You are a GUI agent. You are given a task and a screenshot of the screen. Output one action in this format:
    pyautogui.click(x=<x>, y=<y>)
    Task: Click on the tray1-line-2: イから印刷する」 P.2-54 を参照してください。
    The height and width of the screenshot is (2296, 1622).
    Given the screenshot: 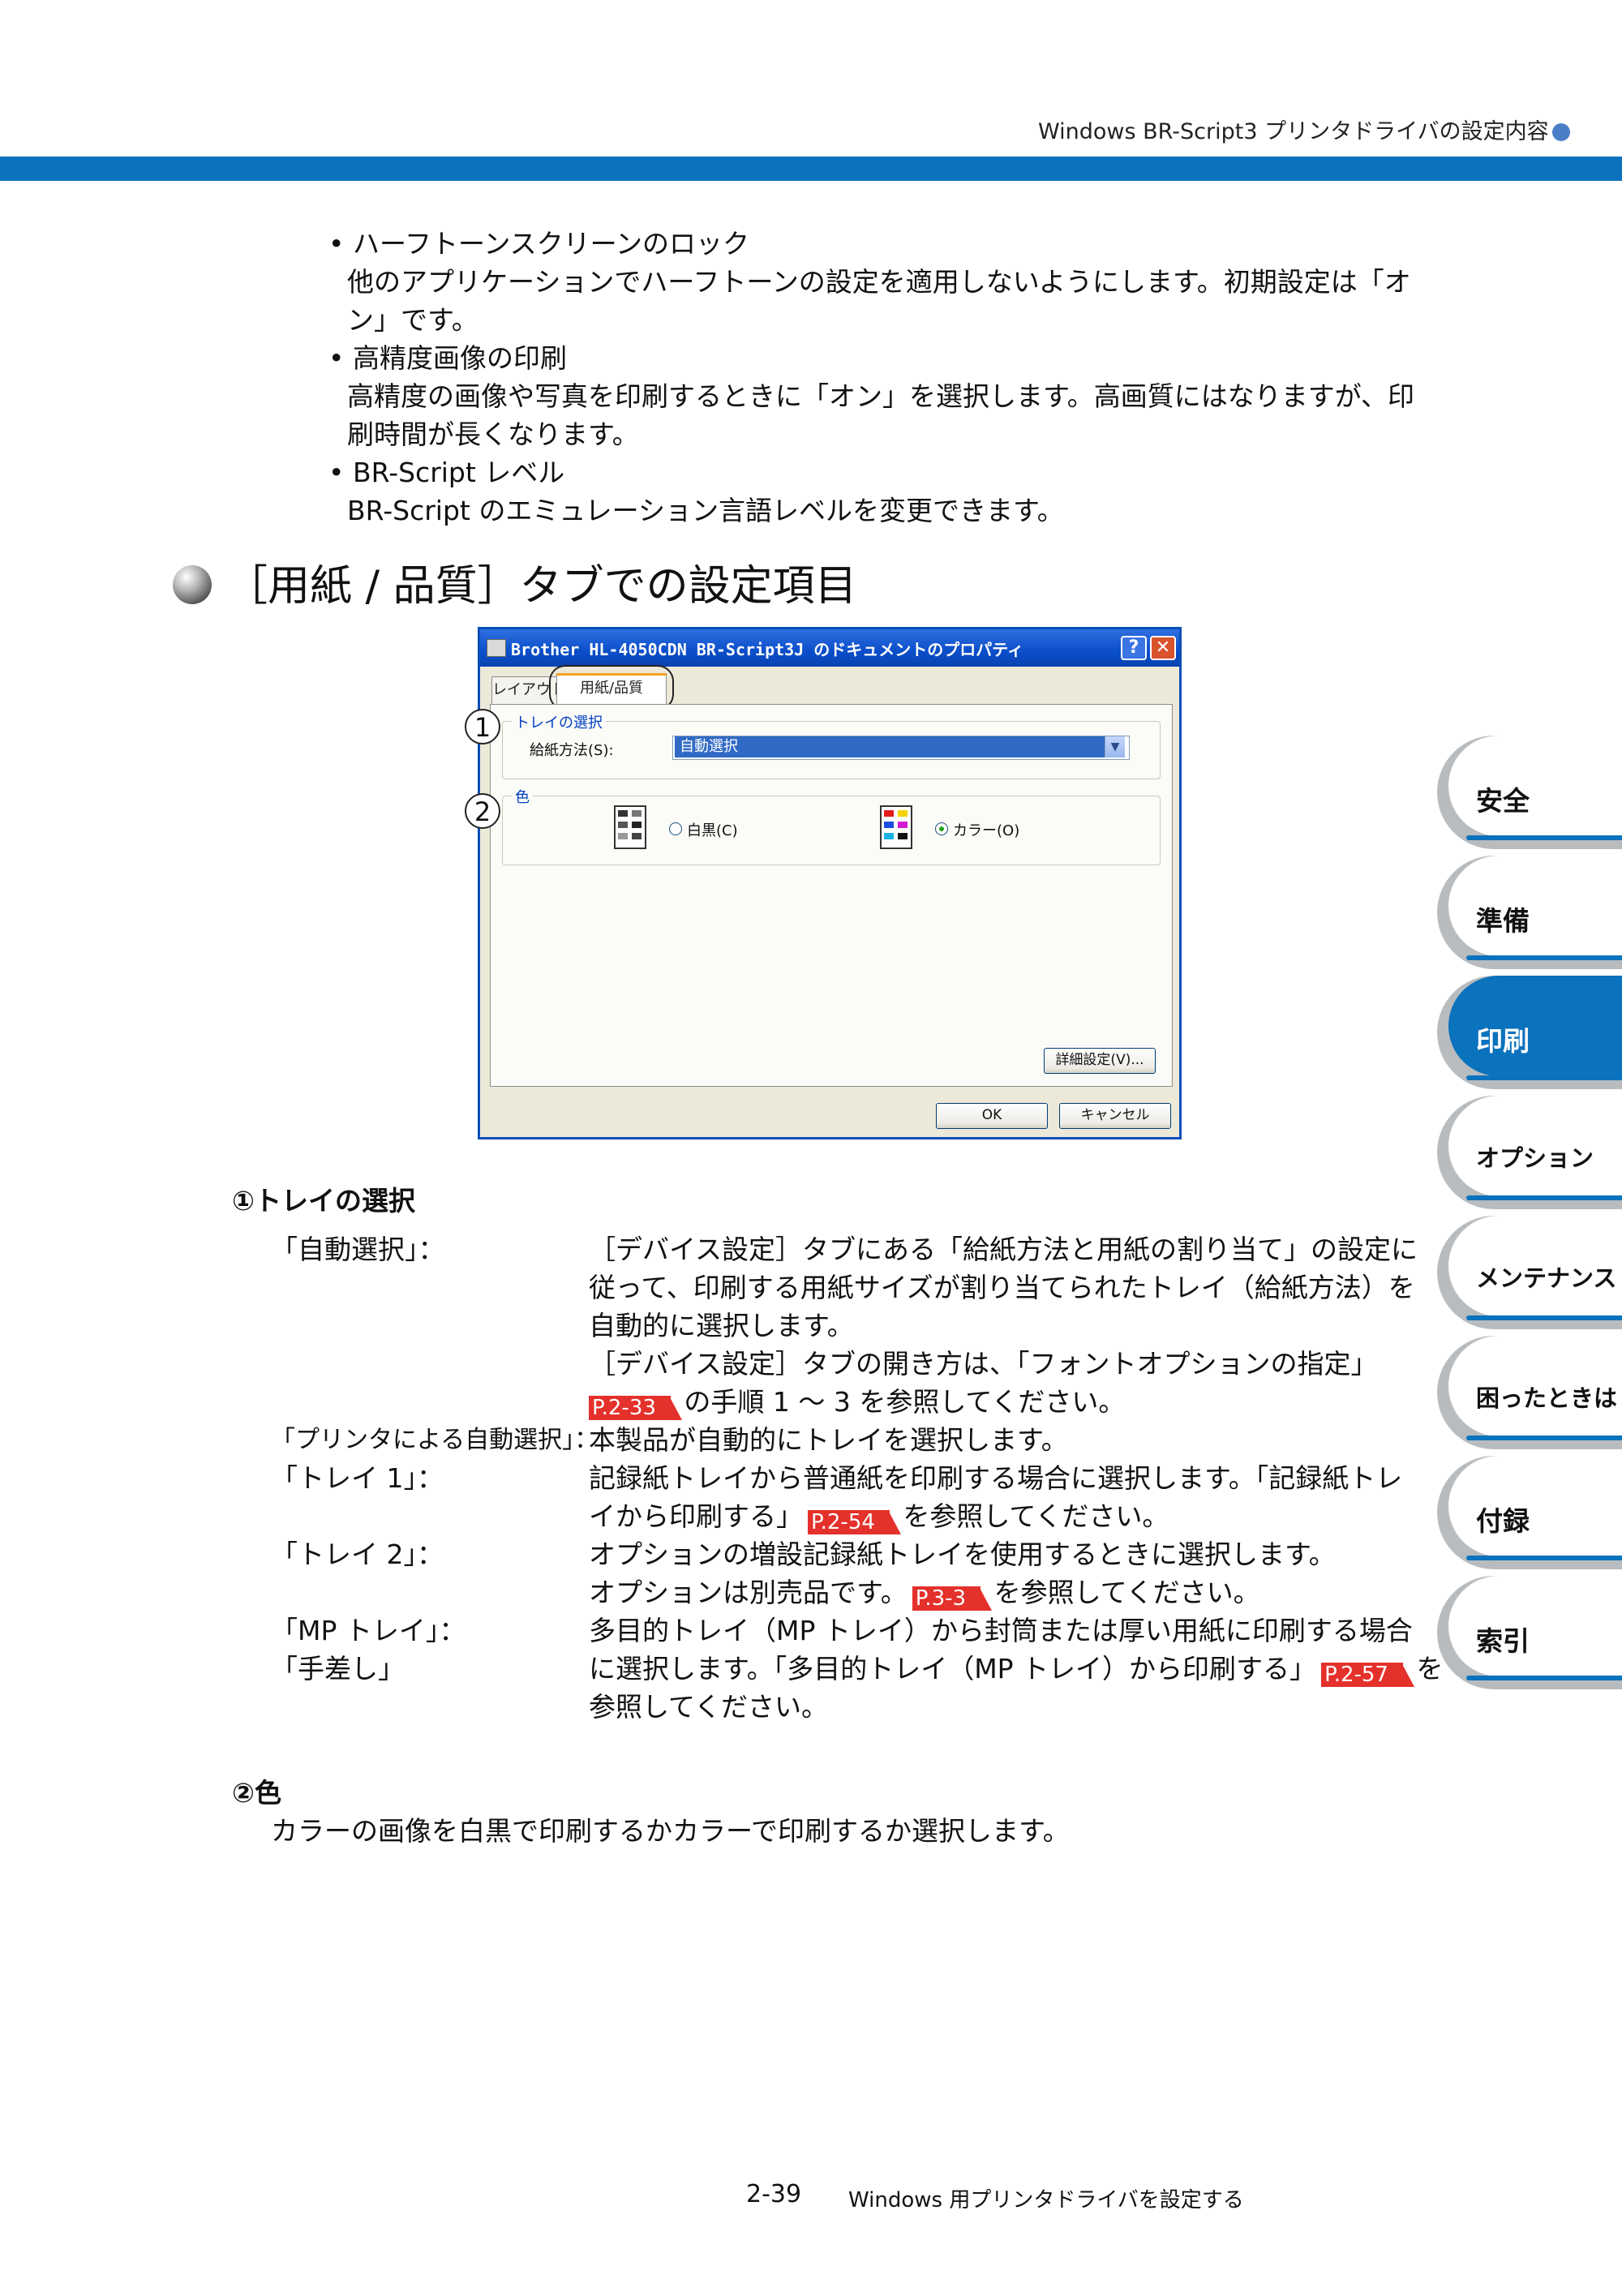 What is the action you would take?
    pyautogui.click(x=879, y=1517)
    